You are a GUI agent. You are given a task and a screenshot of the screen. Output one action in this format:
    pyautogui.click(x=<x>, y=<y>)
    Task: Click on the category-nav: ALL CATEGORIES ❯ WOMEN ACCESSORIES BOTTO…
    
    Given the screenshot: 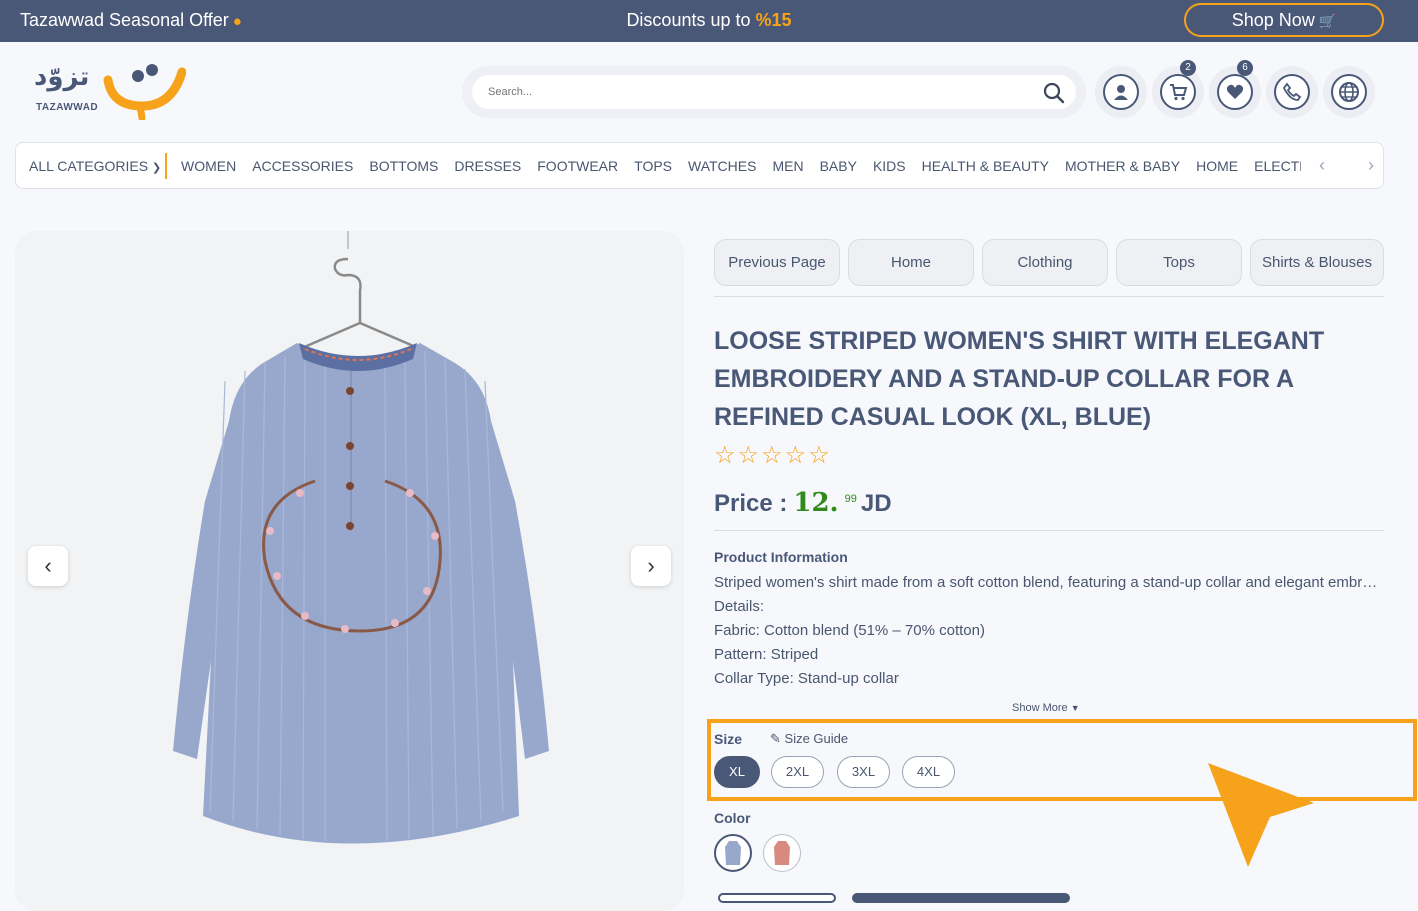 What is the action you would take?
    pyautogui.click(x=699, y=165)
    